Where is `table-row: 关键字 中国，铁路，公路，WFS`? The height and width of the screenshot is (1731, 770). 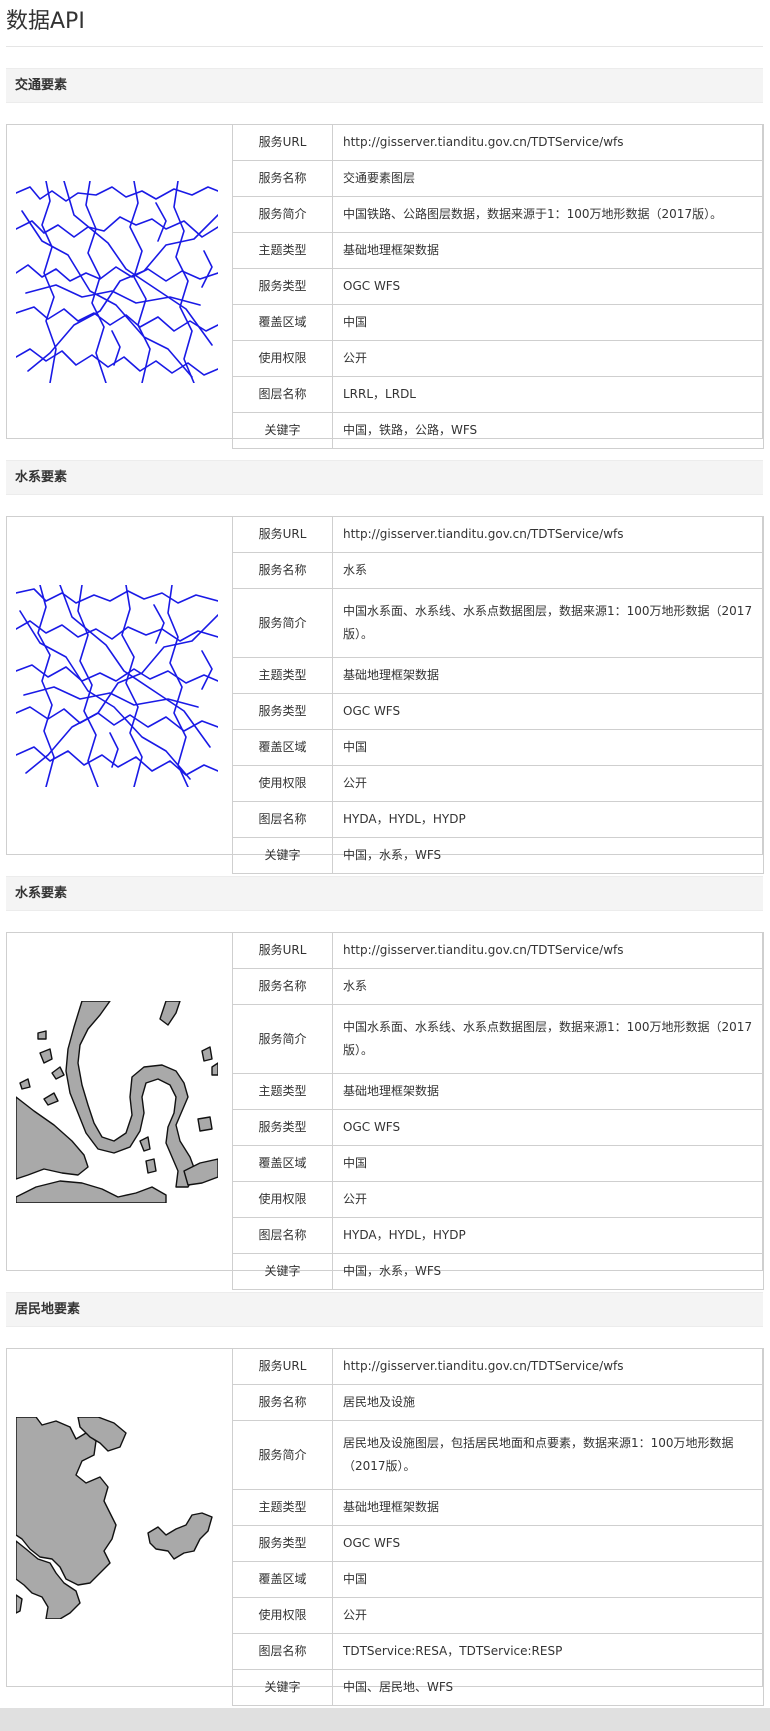
table-row: 关键字 中国，铁路，公路，WFS is located at coordinates (498, 430).